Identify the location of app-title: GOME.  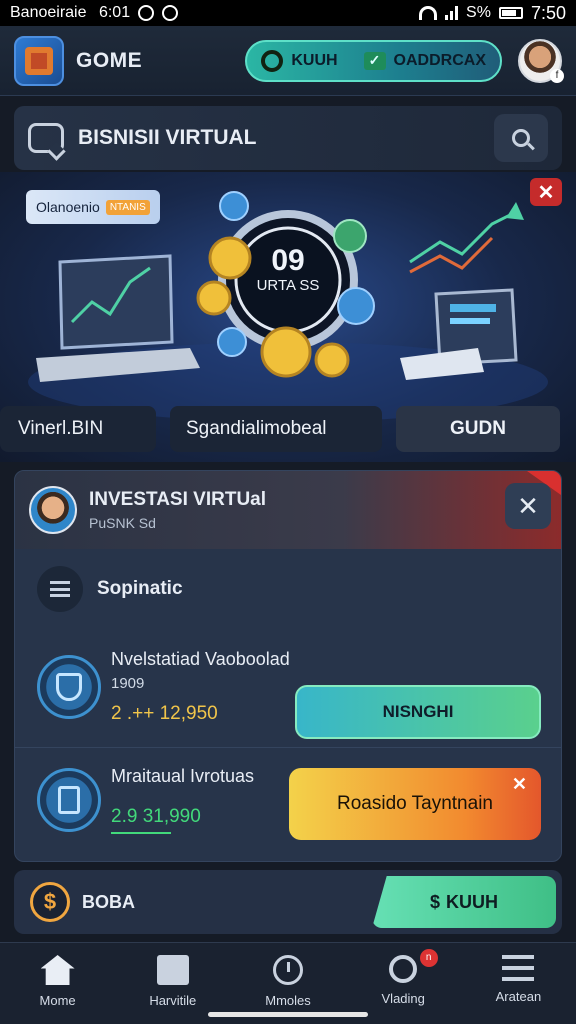
(109, 60).